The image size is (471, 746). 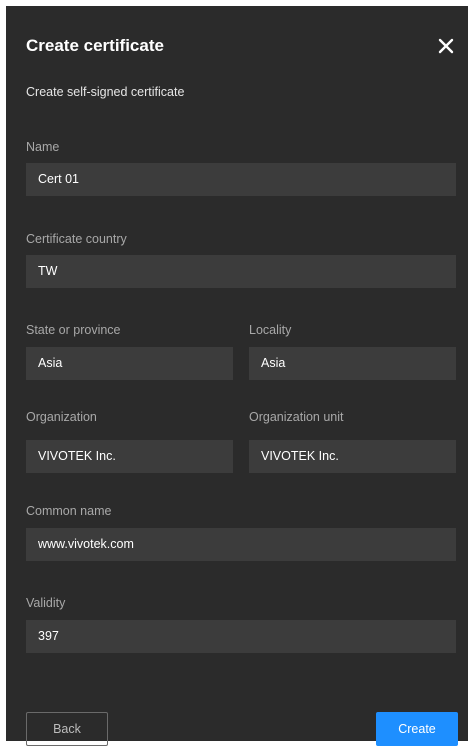 What do you see at coordinates (241, 271) in the screenshot?
I see `country-field: TW` at bounding box center [241, 271].